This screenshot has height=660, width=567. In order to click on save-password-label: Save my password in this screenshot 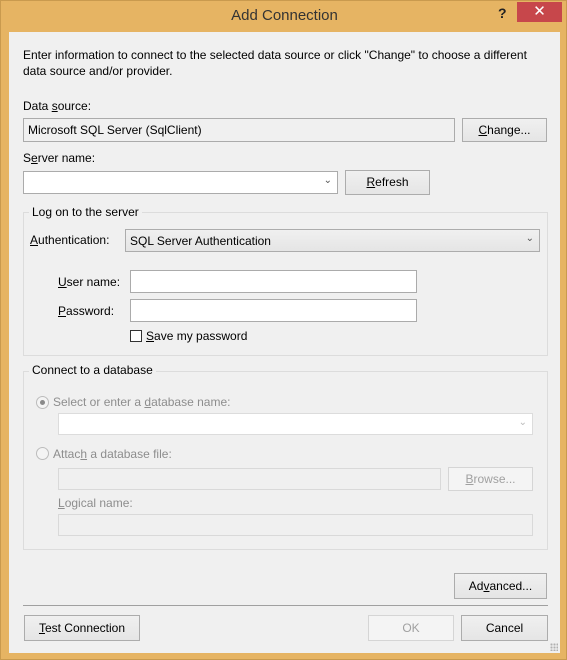, I will do `click(196, 336)`.